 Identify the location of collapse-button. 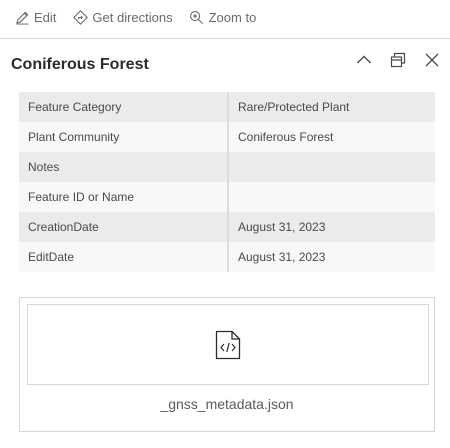
(364, 60).